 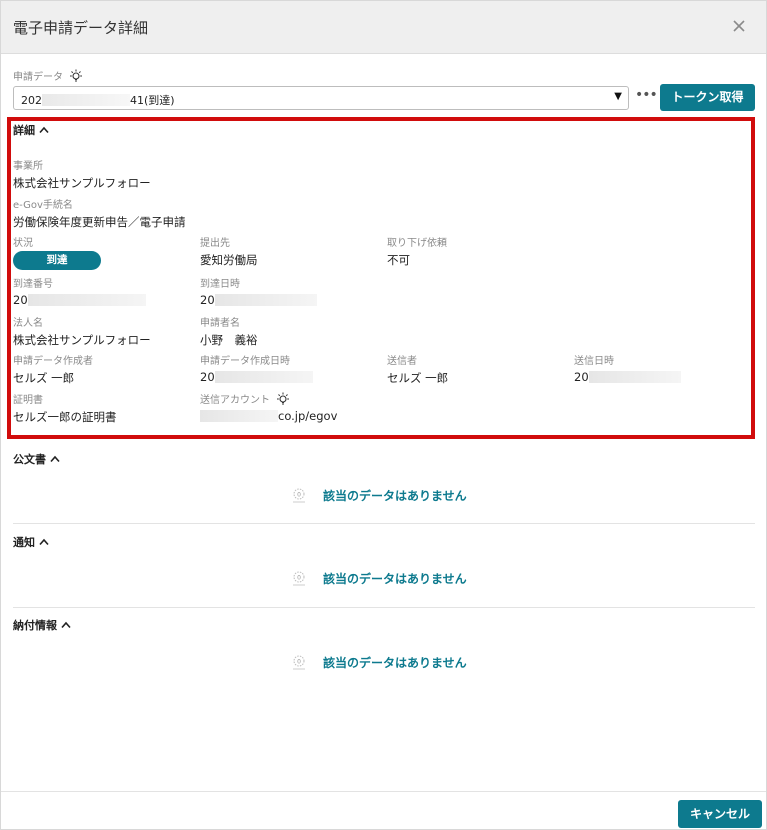 What do you see at coordinates (417, 243) in the screenshot?
I see `withdraw-label: 取り下げ依頼` at bounding box center [417, 243].